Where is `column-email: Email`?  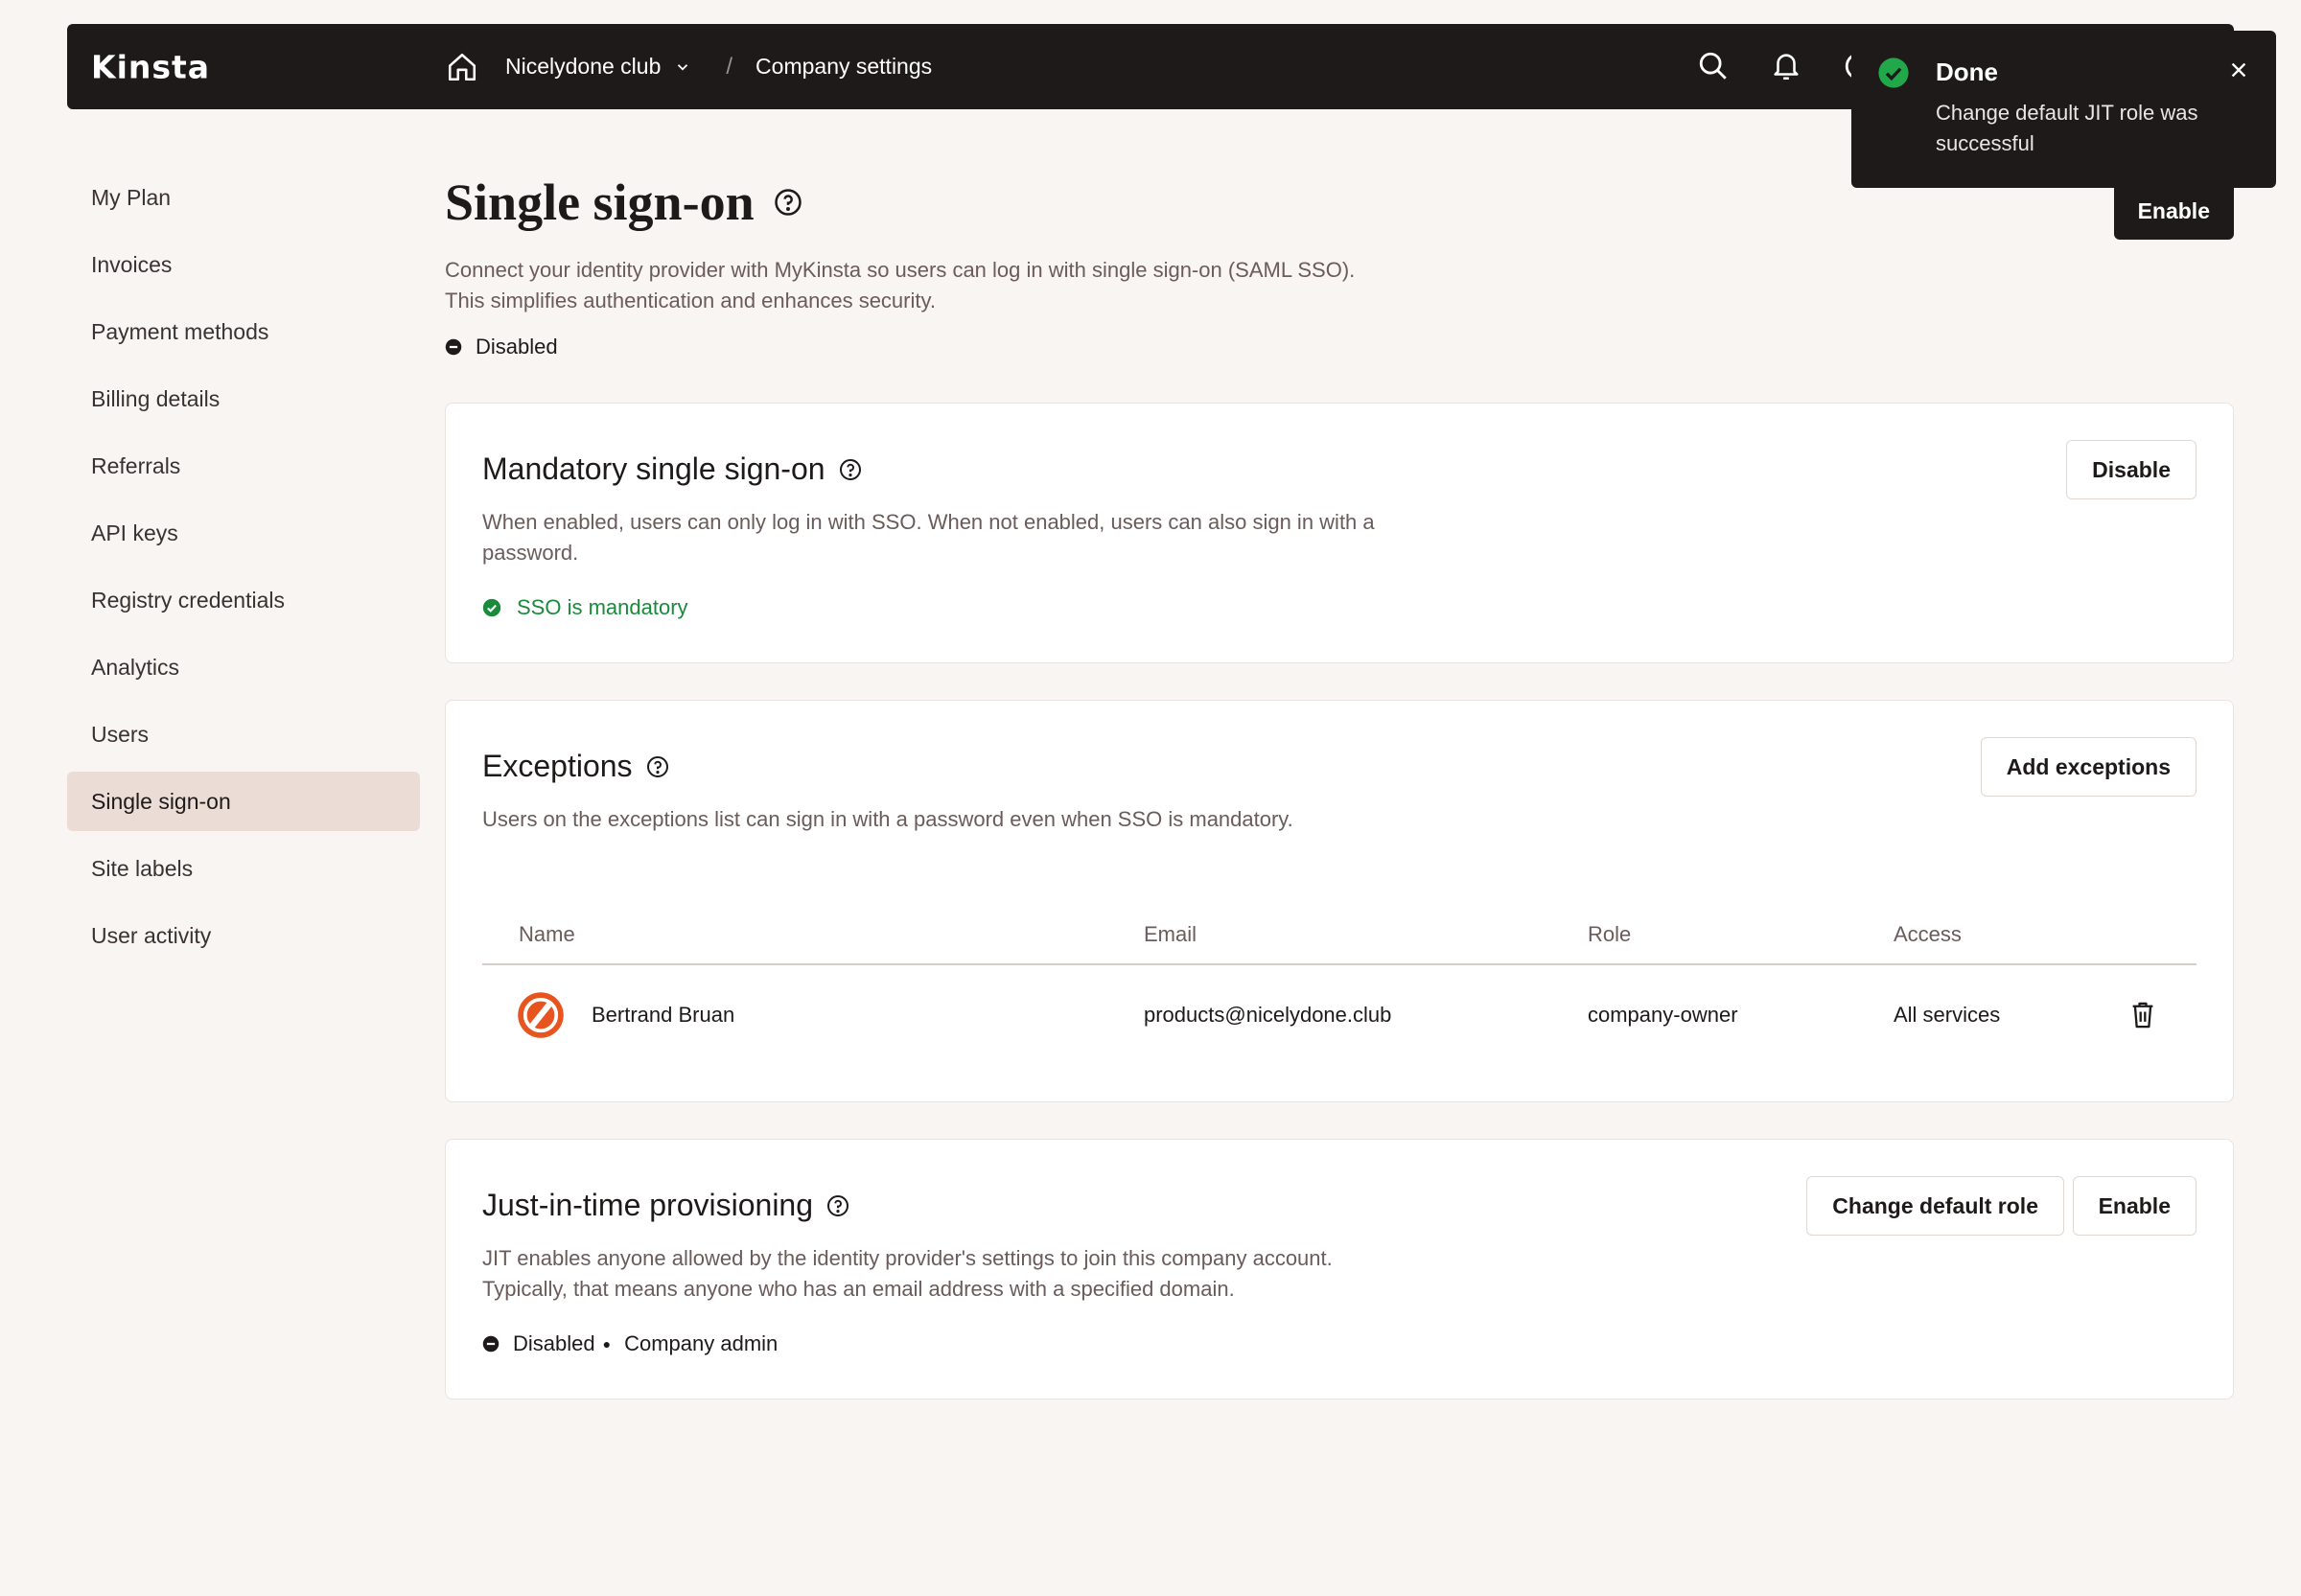
column-email: Email is located at coordinates (1171, 934).